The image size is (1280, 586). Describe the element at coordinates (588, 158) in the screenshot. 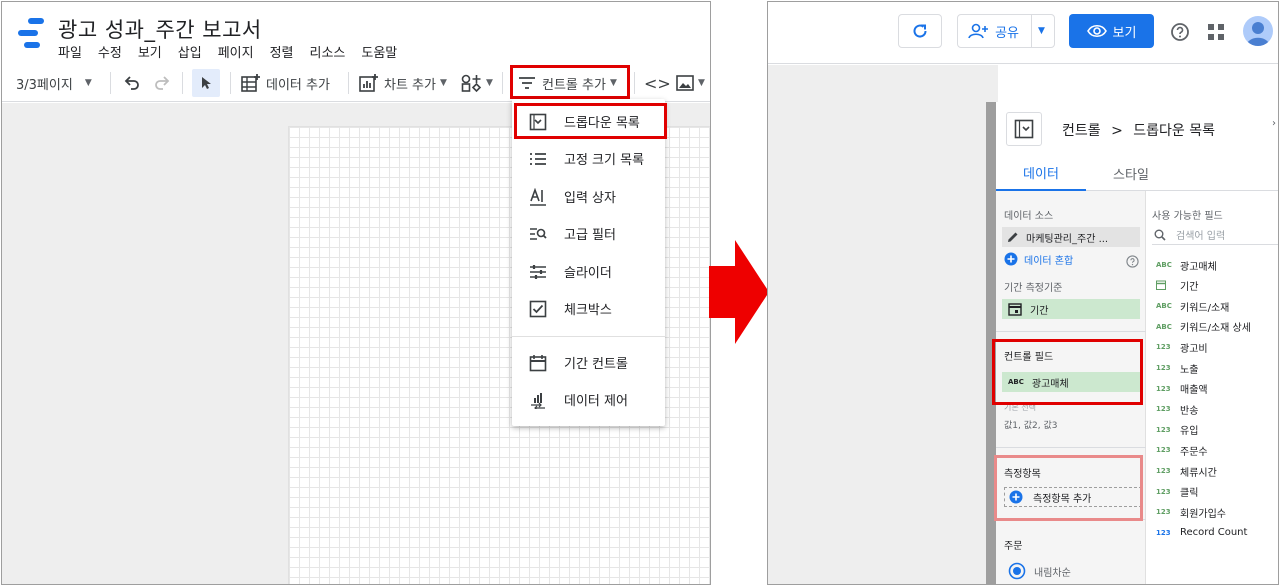

I see `menu-item-fixed-list: 고정 크기 목록` at that location.